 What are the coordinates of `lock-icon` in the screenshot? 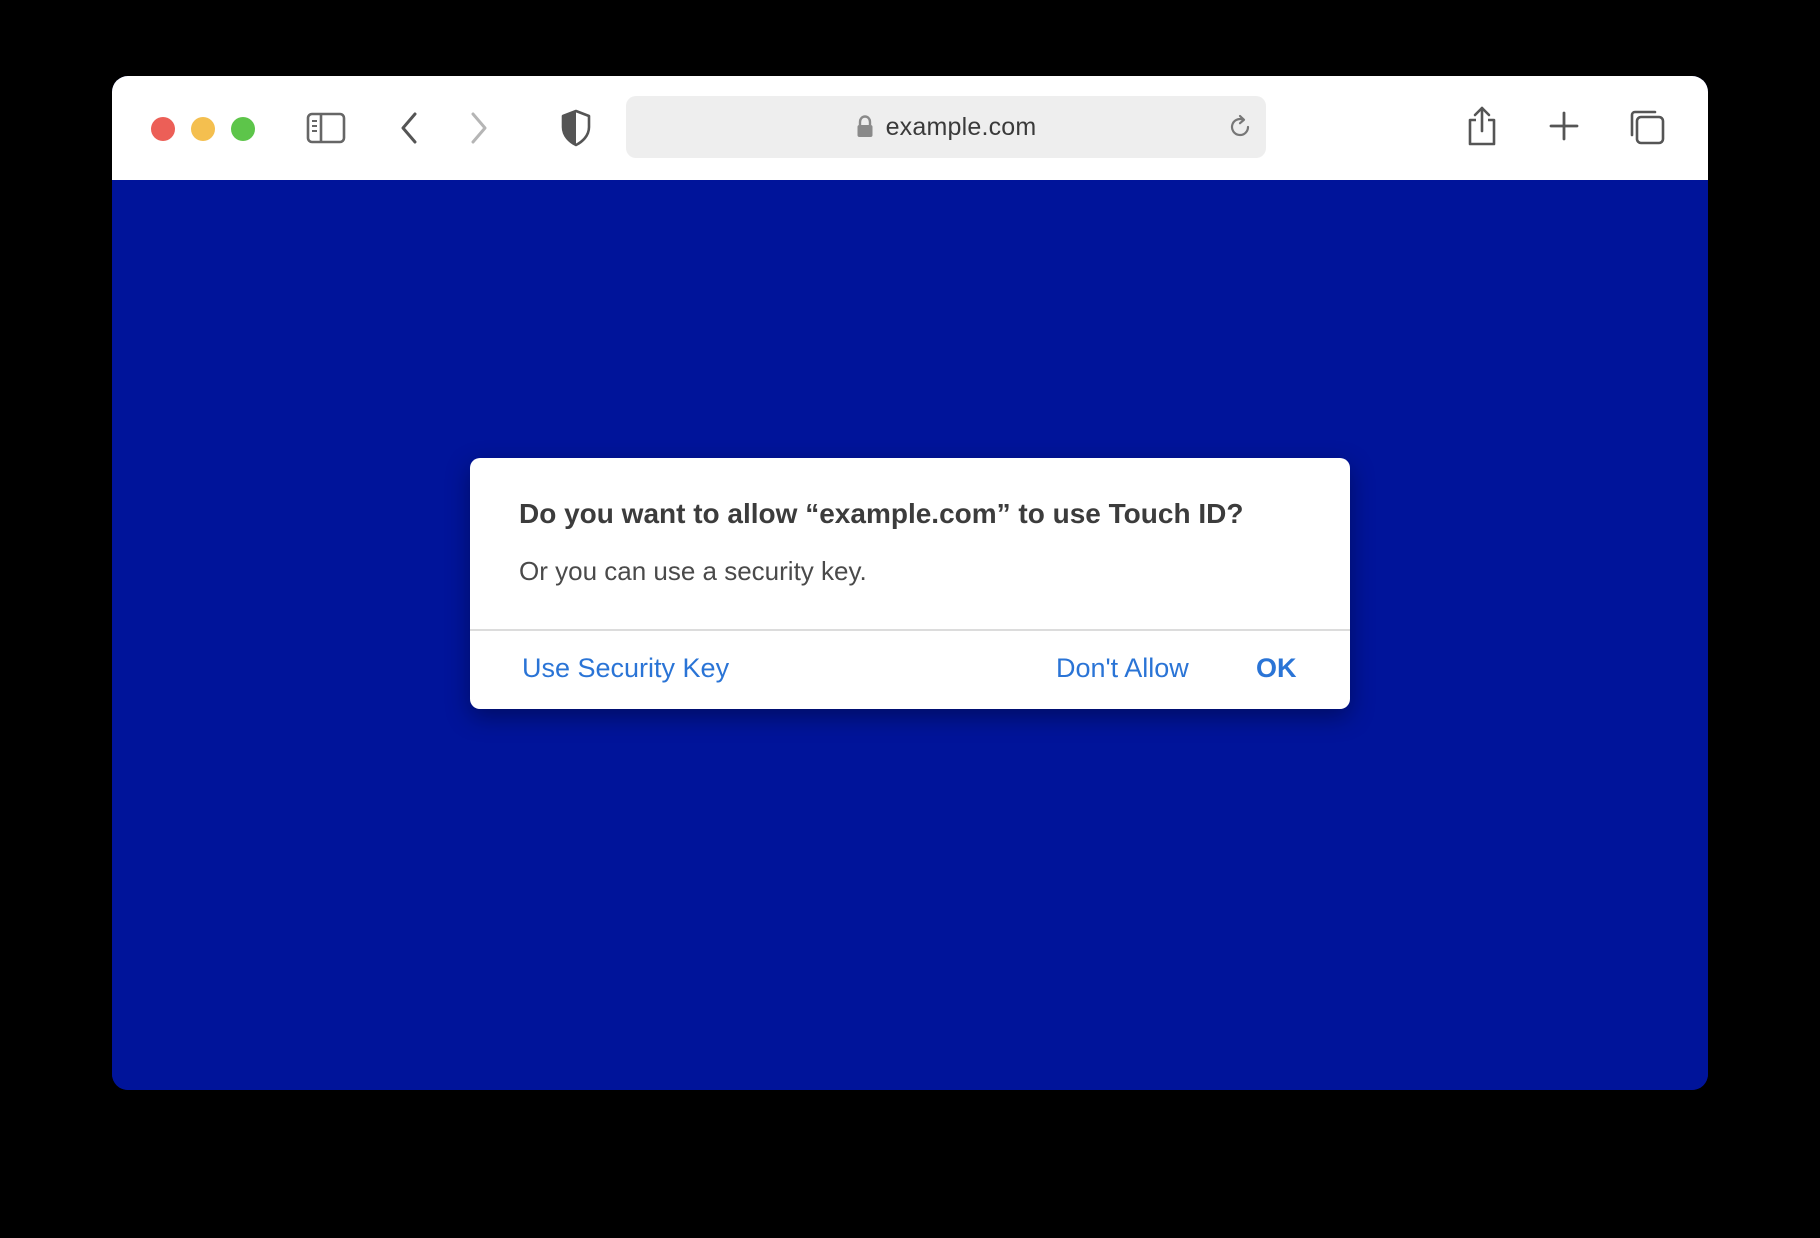 It's located at (865, 126).